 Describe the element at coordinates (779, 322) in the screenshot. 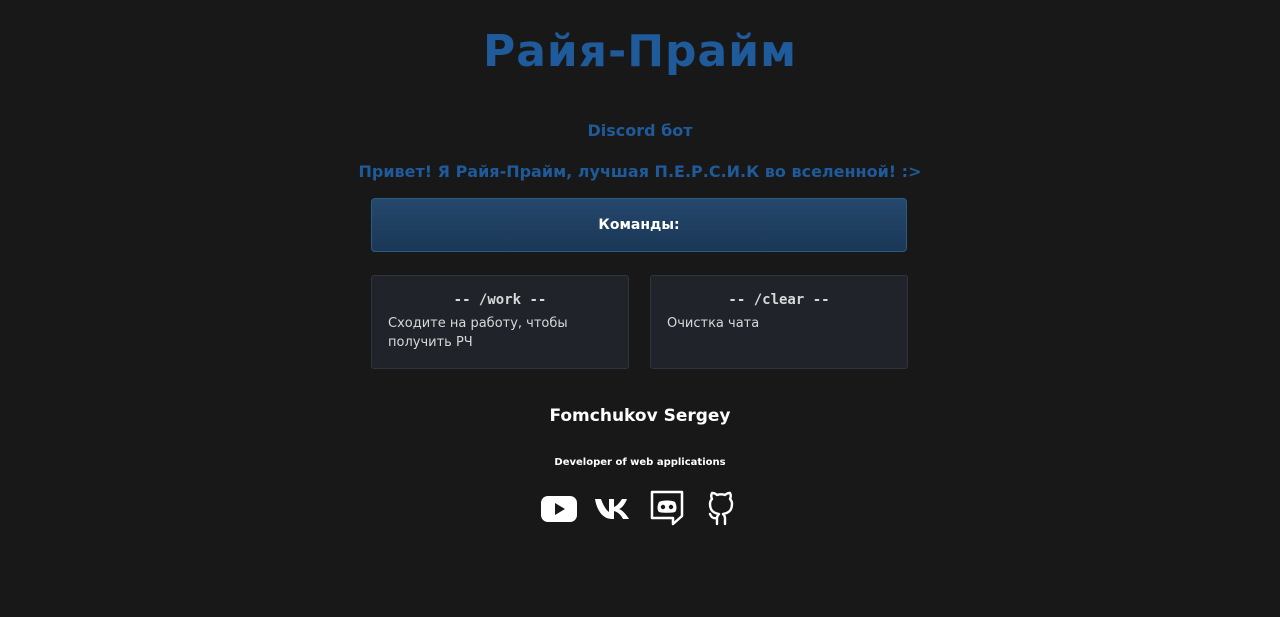

I see `command-card-clear: -- /clear -- Очистка чата` at that location.